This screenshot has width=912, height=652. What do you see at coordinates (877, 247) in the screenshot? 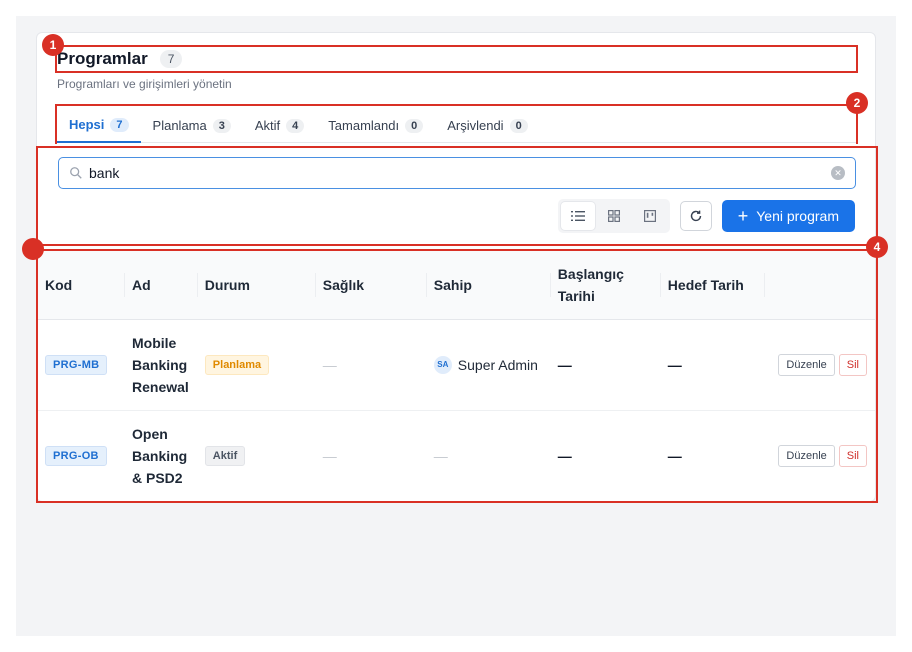
I see `annotation-marker-4: 4` at bounding box center [877, 247].